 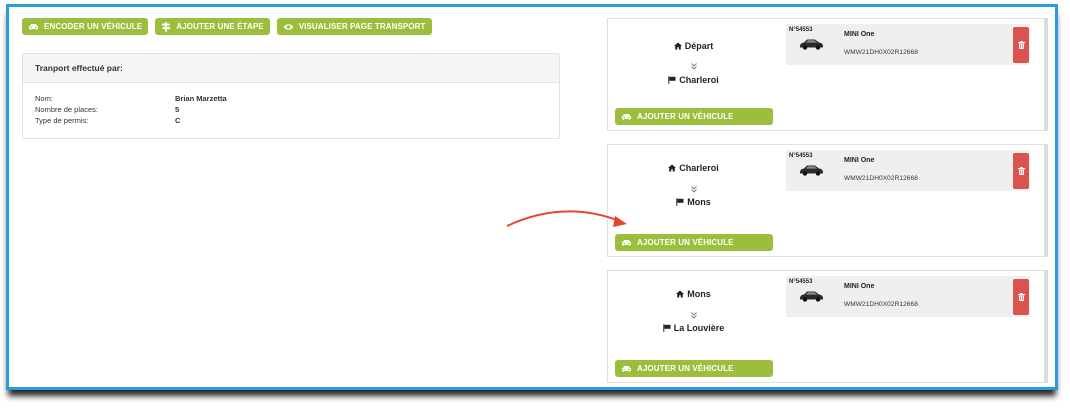 I want to click on carrier-row-name: Nom: Brian Marzetta, so click(x=291, y=98).